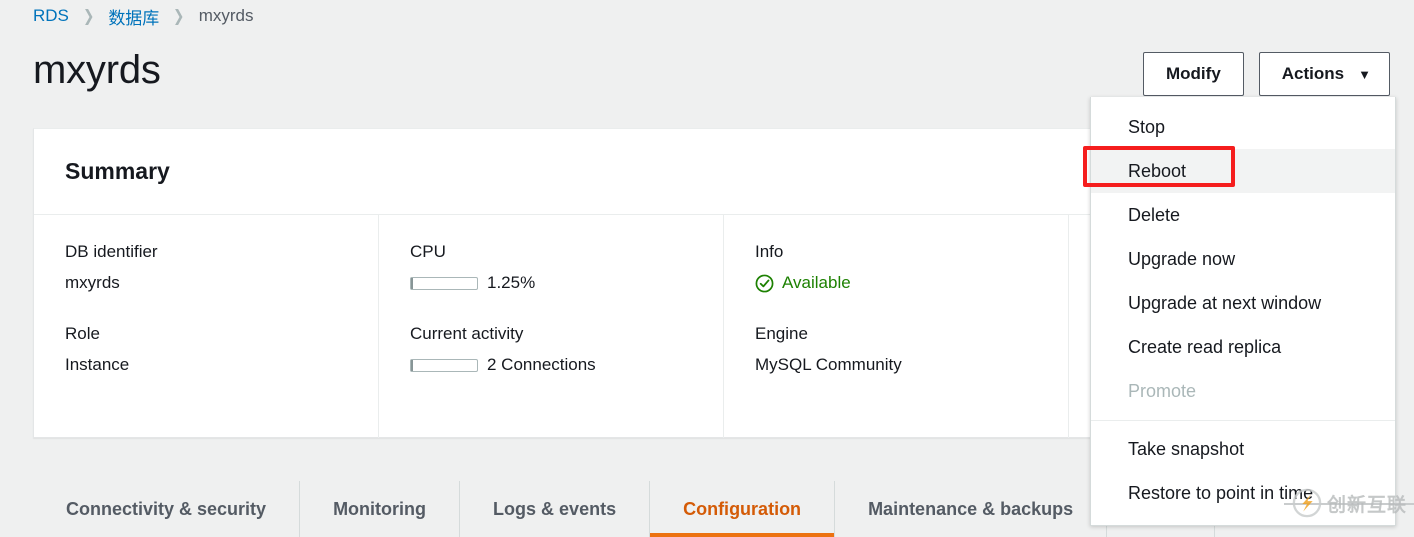 Image resolution: width=1414 pixels, height=537 pixels. What do you see at coordinates (566, 267) in the screenshot?
I see `summary-field: CPU 1.25%` at bounding box center [566, 267].